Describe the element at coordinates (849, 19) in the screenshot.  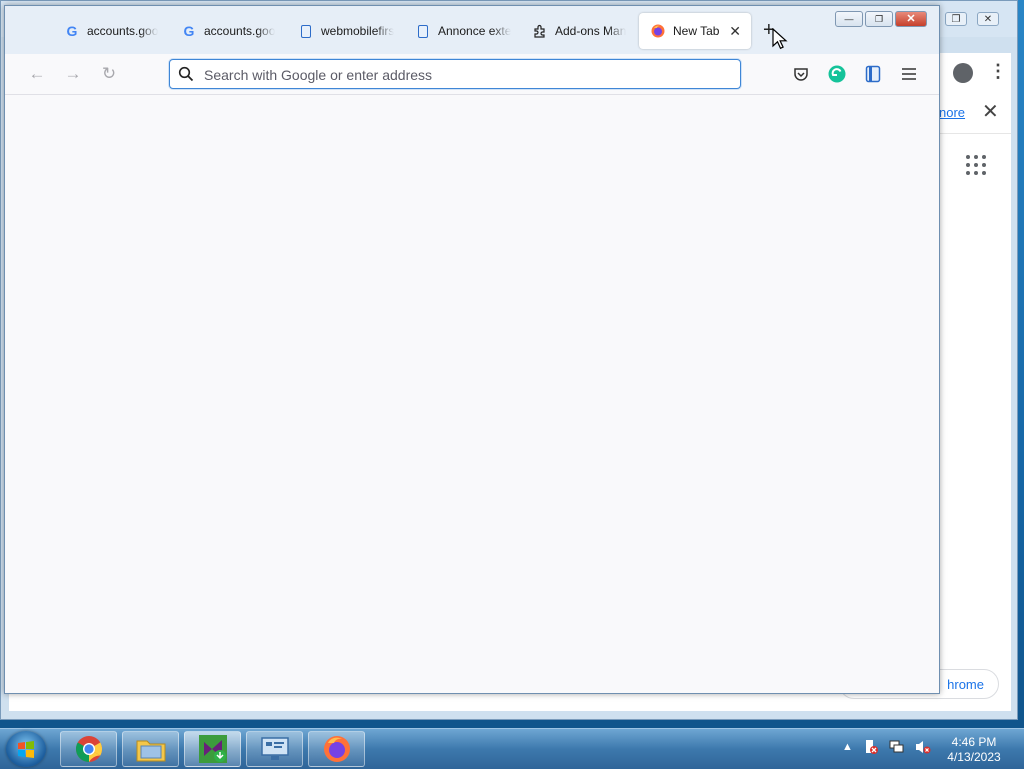
I see `minimize-button: —` at that location.